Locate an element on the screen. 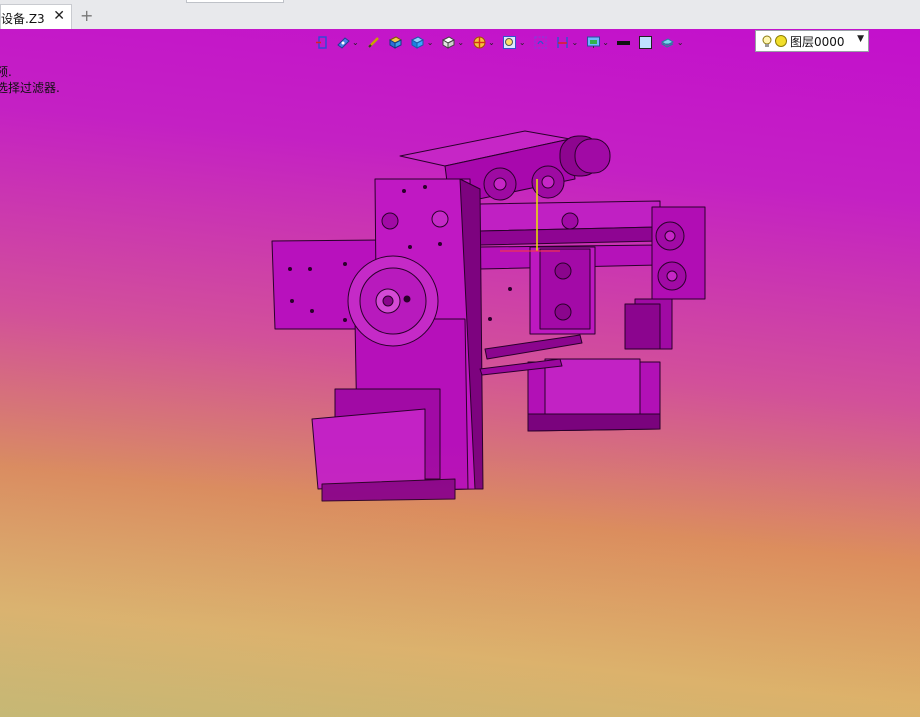  pencil-button is located at coordinates (374, 42).